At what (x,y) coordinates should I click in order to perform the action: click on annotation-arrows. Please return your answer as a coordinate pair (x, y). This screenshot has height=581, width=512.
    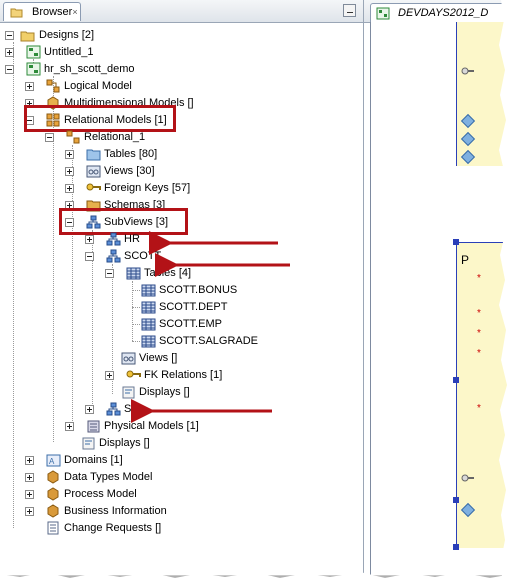
    Looking at the image, I should click on (210, 327).